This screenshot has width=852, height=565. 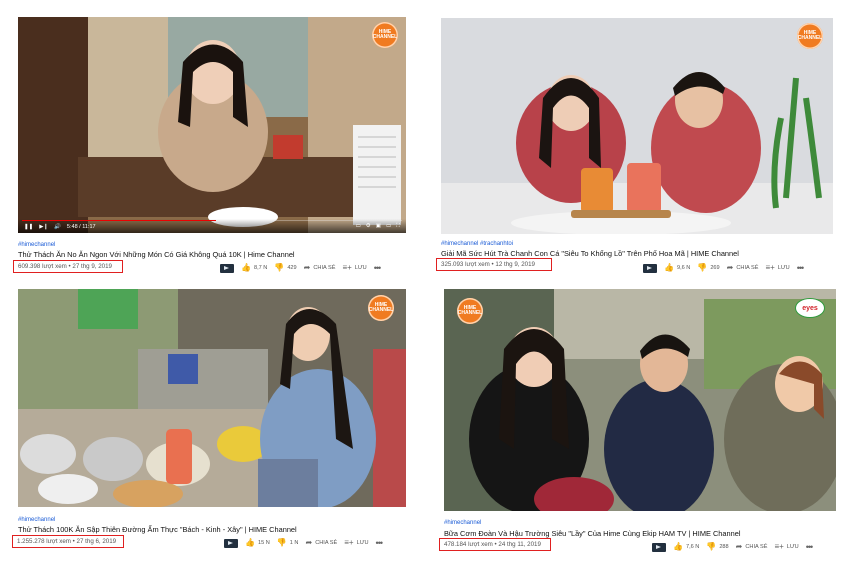 What do you see at coordinates (733, 547) in the screenshot?
I see `video-actions: 👍 7,6 N 👎 288 ➦ CHIA SẺ ≡+ LƯU •••` at bounding box center [733, 547].